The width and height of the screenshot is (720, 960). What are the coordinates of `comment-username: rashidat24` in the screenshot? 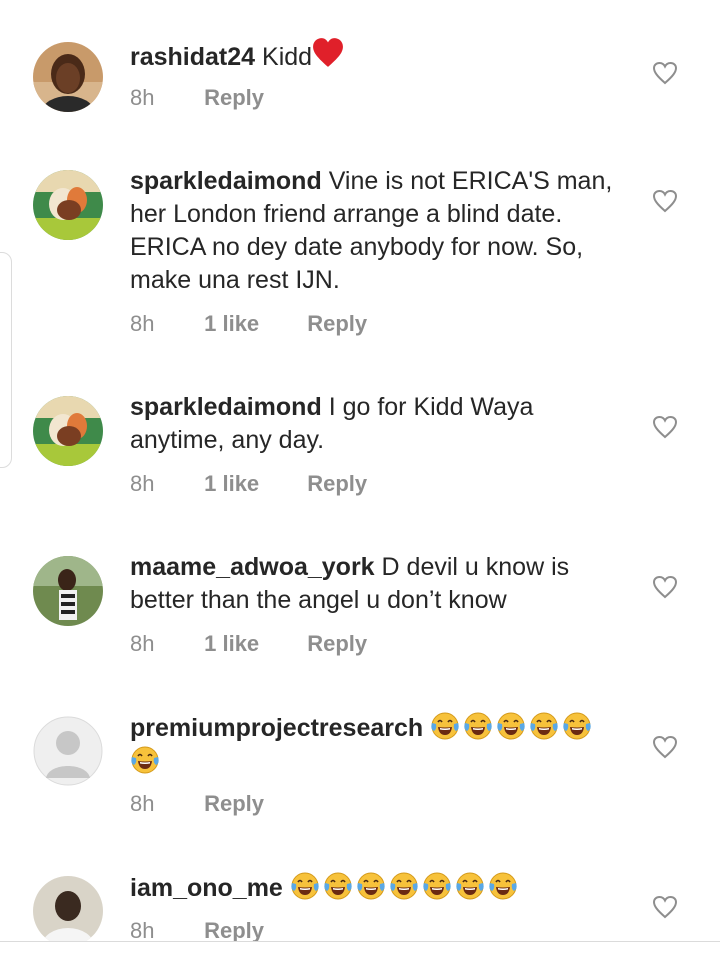 It's located at (192, 57).